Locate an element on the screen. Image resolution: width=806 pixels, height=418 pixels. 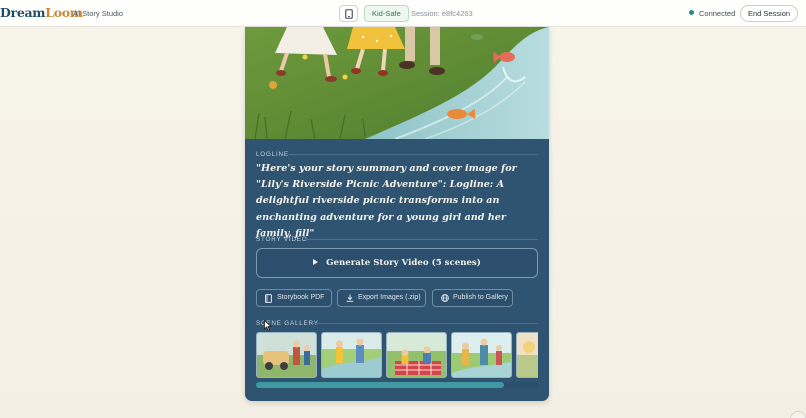
tablet-icon is located at coordinates (349, 14).